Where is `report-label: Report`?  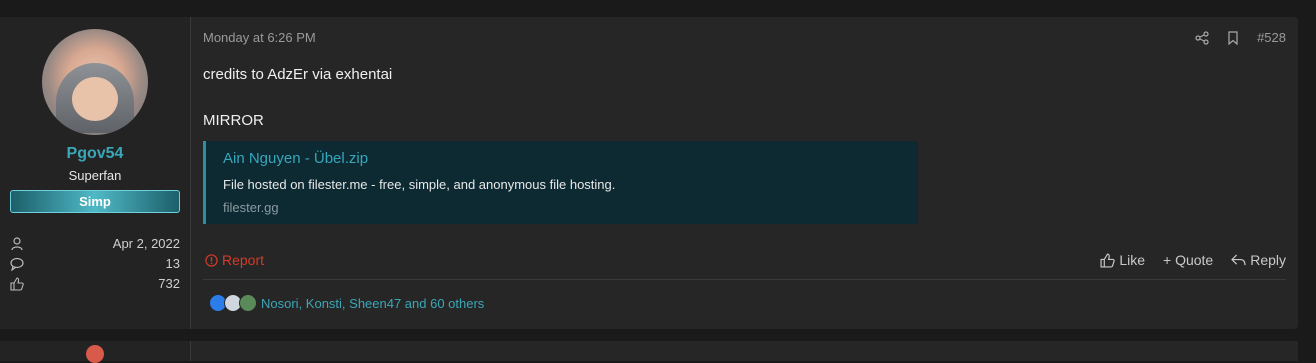
report-label: Report is located at coordinates (243, 260).